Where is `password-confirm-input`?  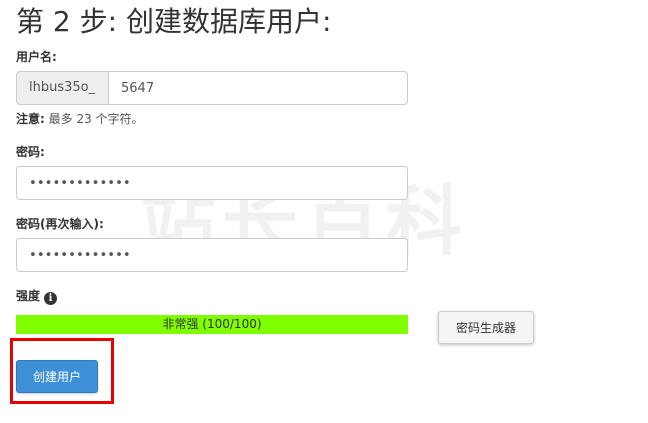 password-confirm-input is located at coordinates (212, 255).